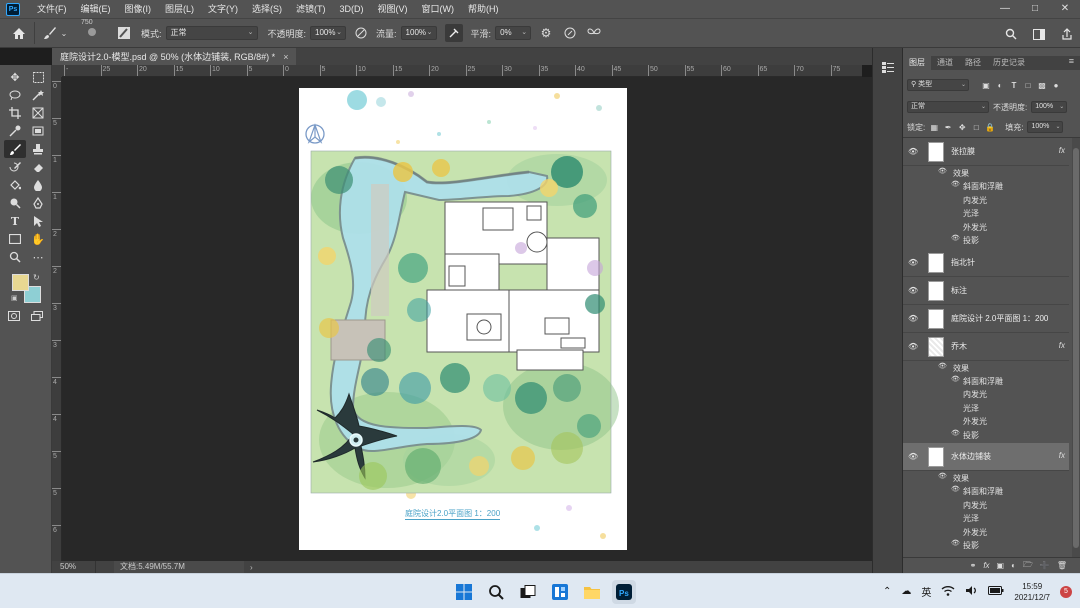 The height and width of the screenshot is (608, 1080). I want to click on pen-tool-icon, so click(38, 203).